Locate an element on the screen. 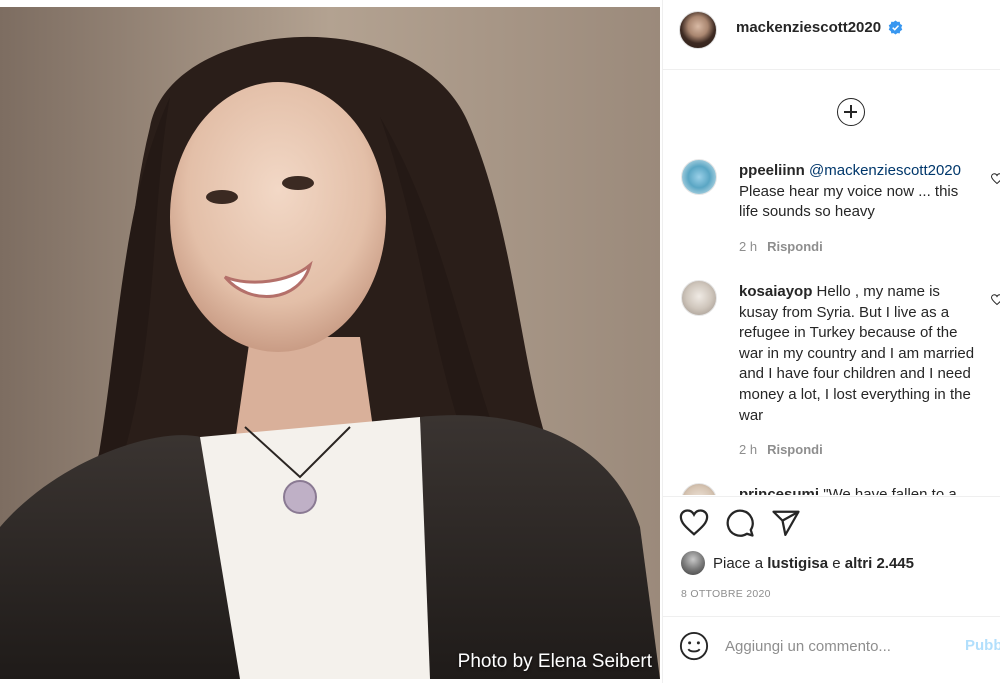 Image resolution: width=1000 pixels, height=683 pixels. likes-user: lustigisa is located at coordinates (797, 563).